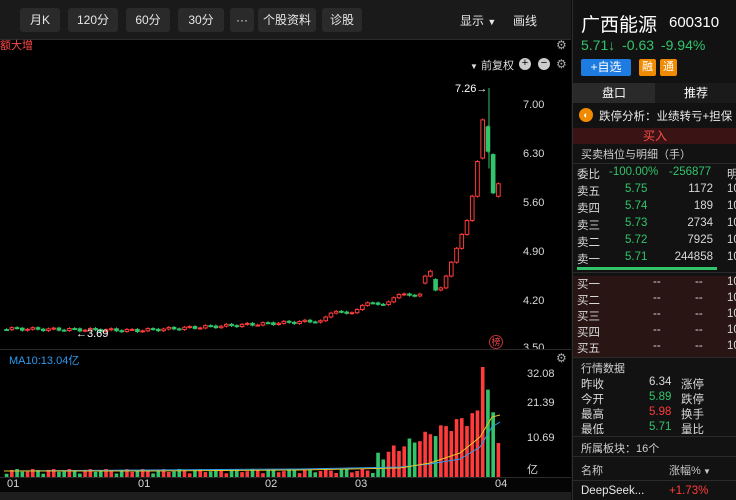 The height and width of the screenshot is (500, 736). What do you see at coordinates (690, 470) in the screenshot?
I see `sector-change-header: 涨幅% ▼` at bounding box center [690, 470].